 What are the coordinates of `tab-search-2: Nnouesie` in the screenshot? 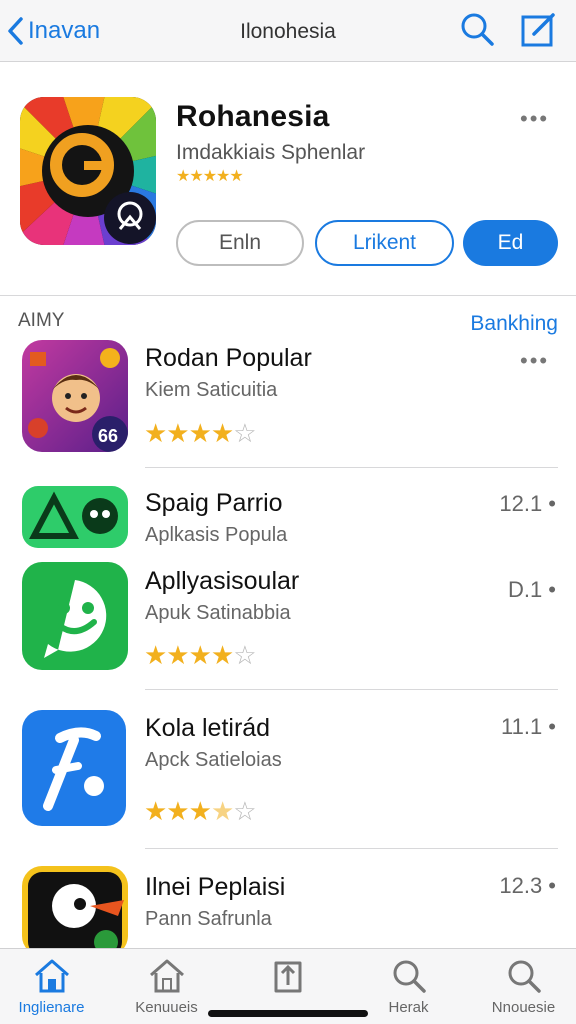 It's located at (521, 986).